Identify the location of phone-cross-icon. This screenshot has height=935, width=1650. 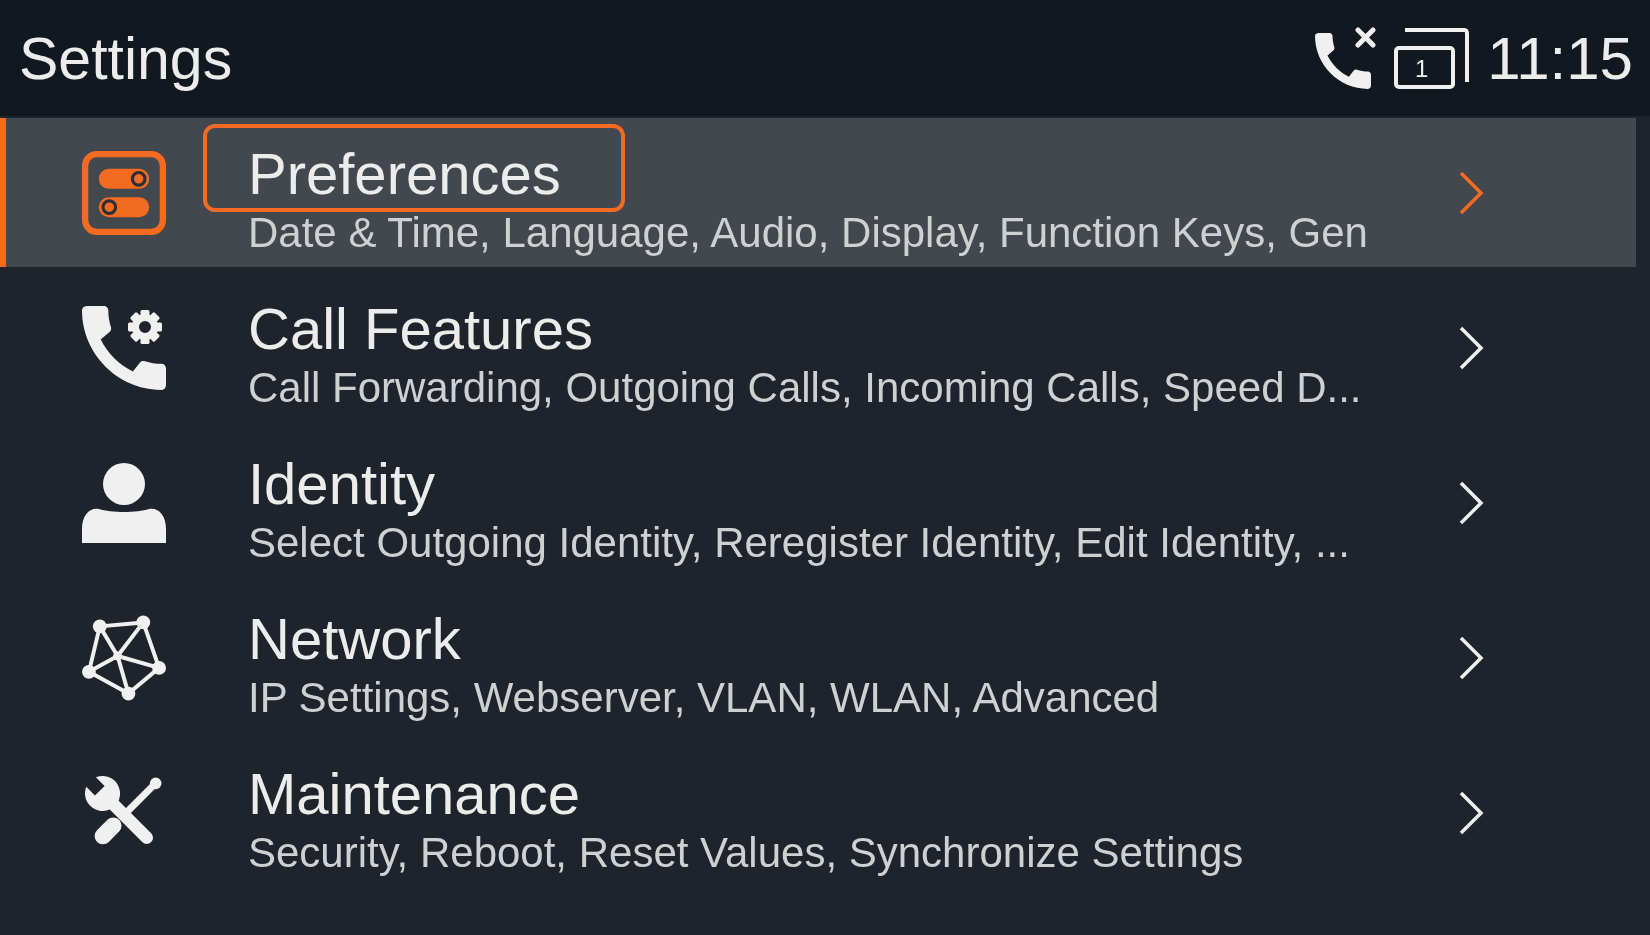
(1346, 58).